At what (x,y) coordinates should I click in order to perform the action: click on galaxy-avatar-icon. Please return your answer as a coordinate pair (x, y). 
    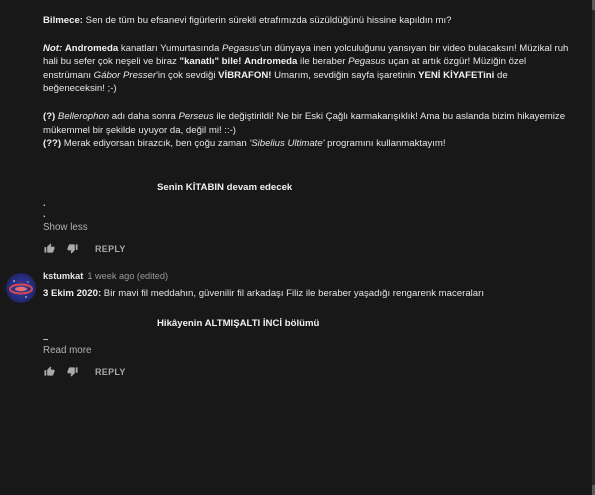
    Looking at the image, I should click on (21, 288).